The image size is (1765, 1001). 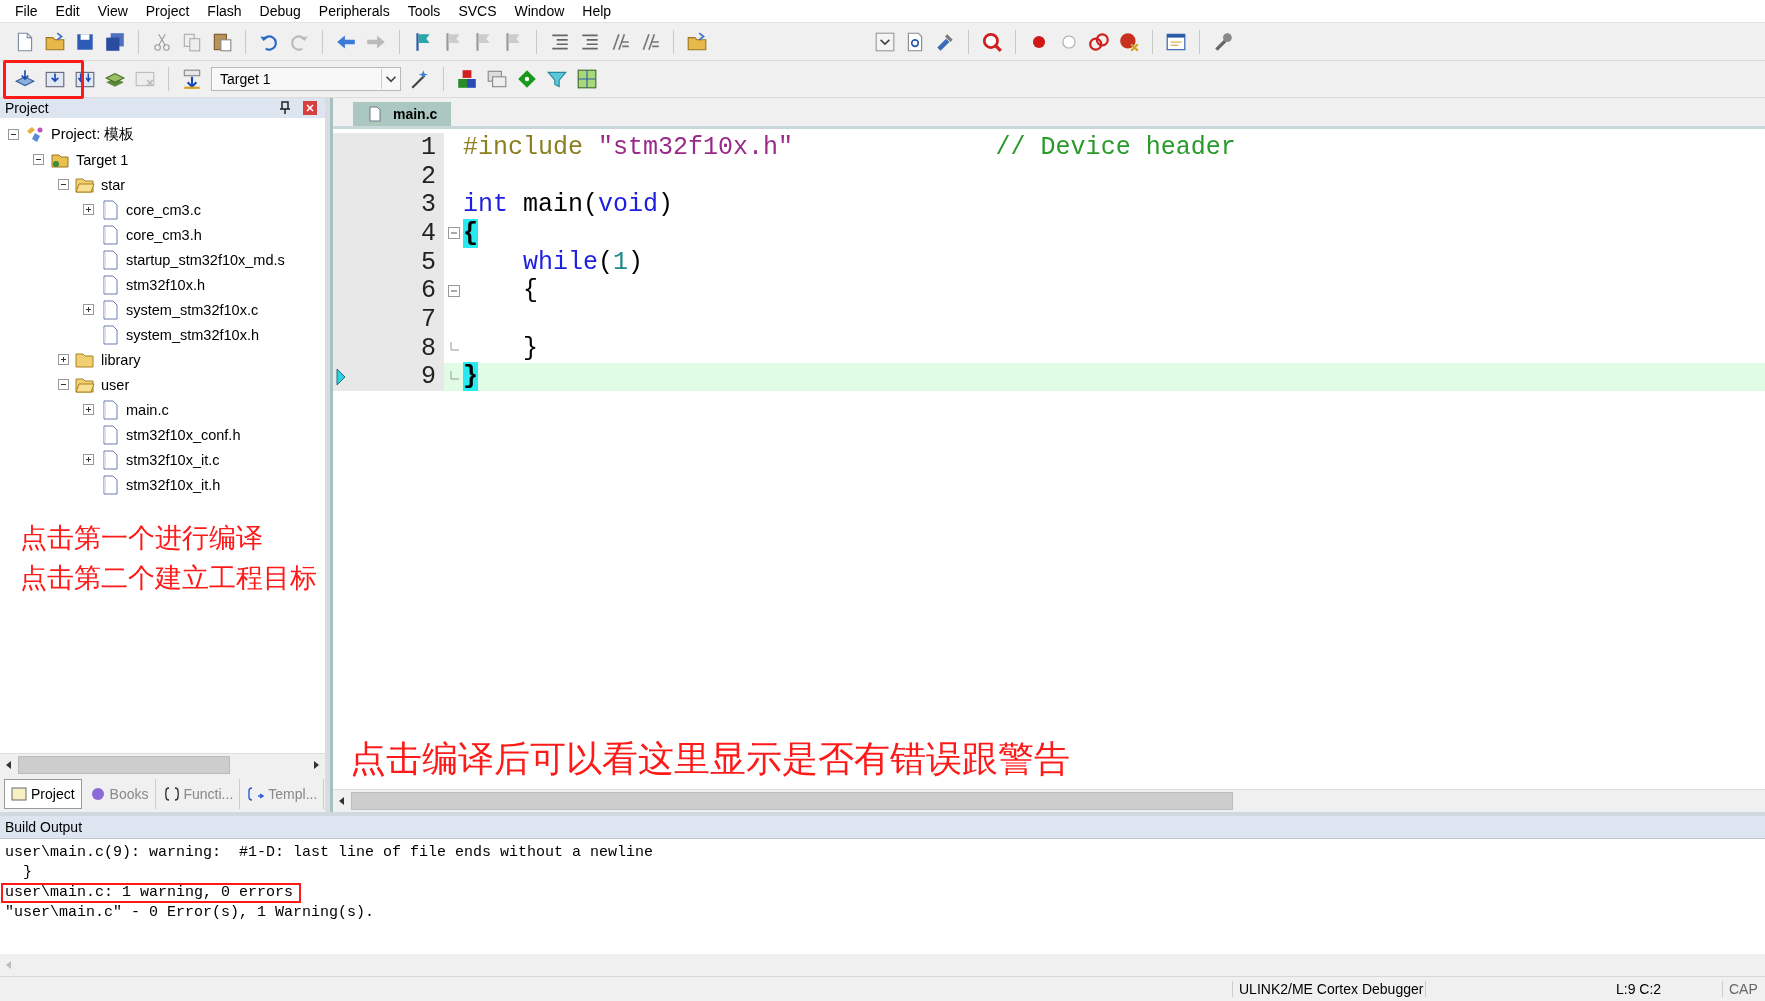 What do you see at coordinates (710, 759) in the screenshot?
I see `annotation-text: 点击编译后可以看这里显示是否有错误跟警告` at bounding box center [710, 759].